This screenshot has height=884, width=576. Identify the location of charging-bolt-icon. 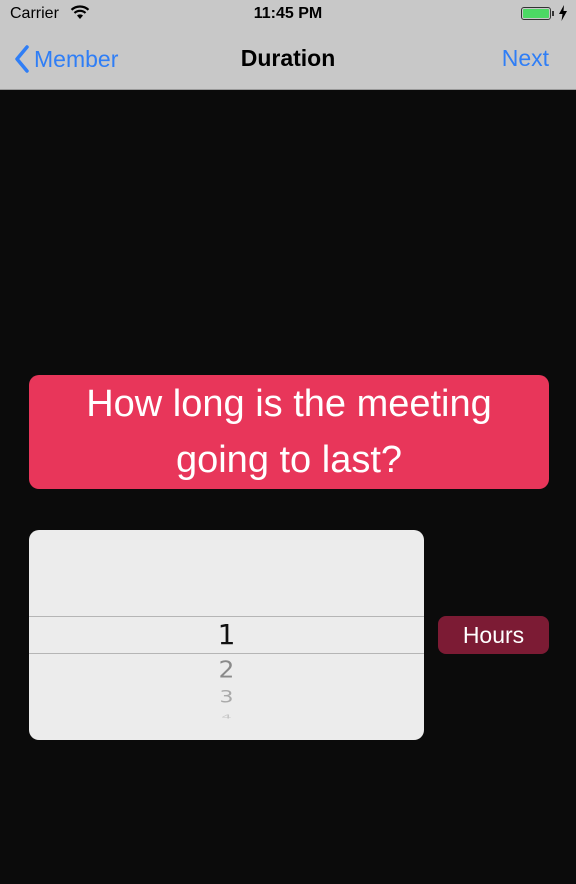
(563, 13).